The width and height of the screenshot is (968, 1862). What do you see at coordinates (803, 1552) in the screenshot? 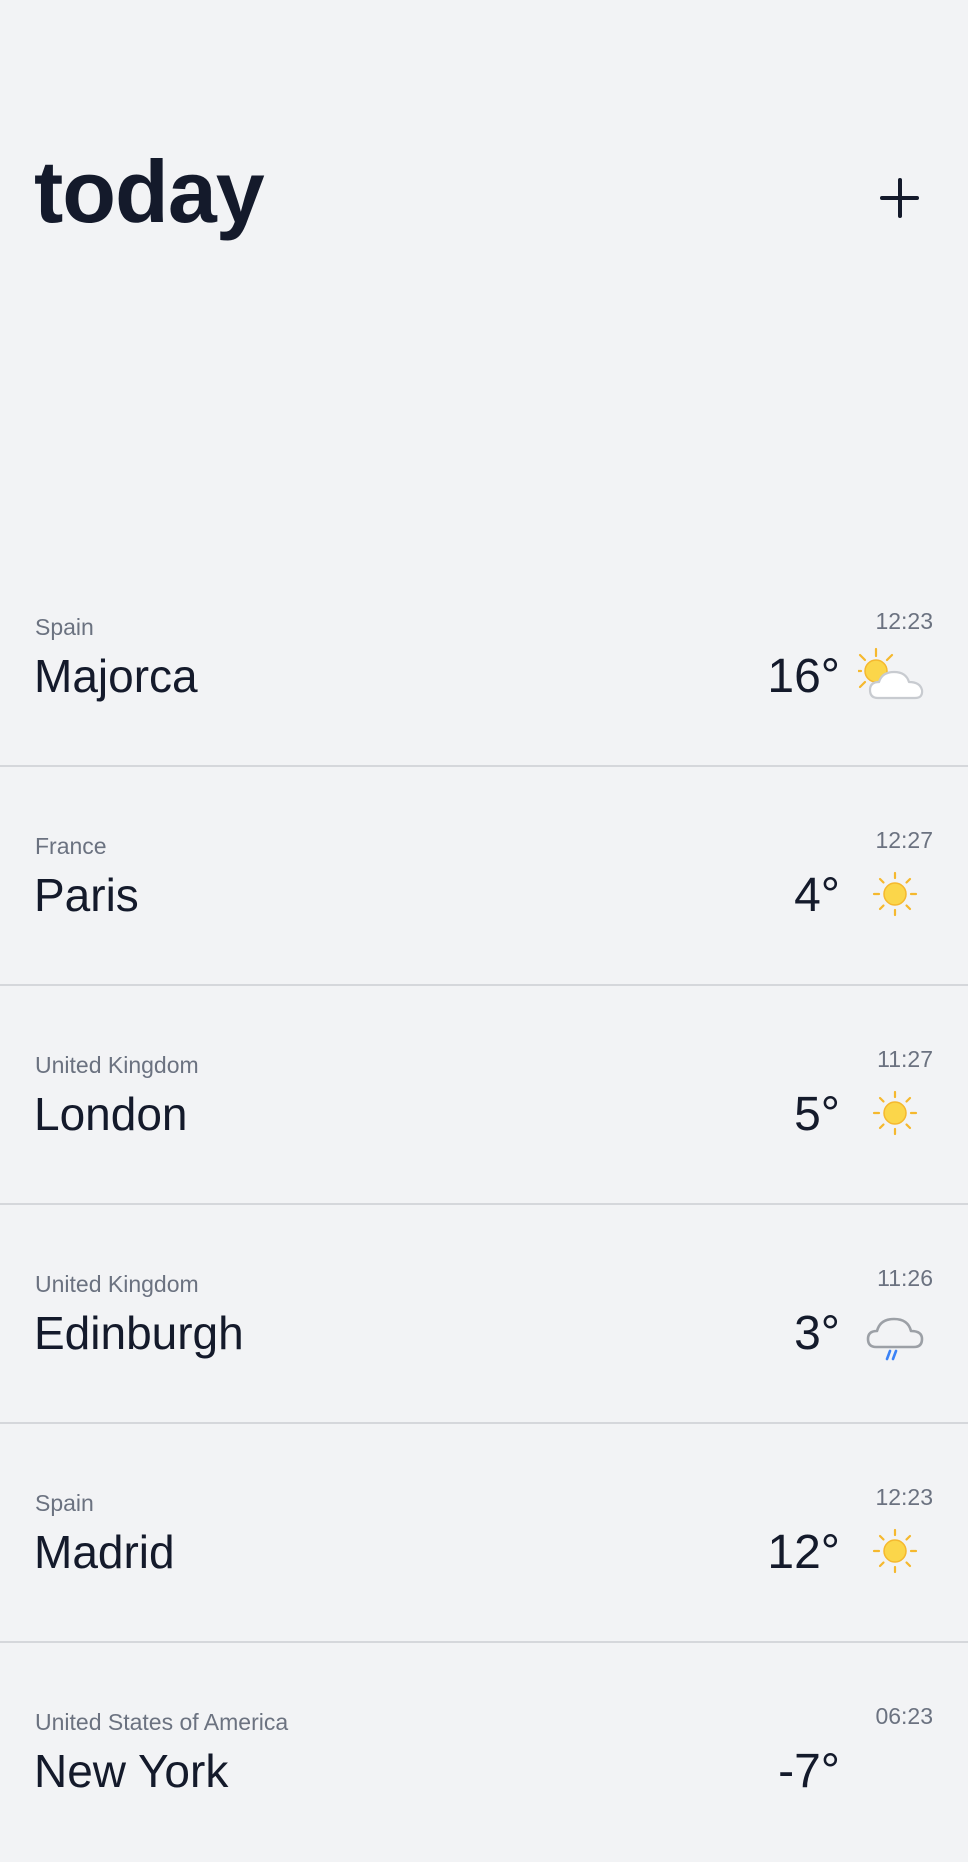
I see `location-temperature: 12°` at bounding box center [803, 1552].